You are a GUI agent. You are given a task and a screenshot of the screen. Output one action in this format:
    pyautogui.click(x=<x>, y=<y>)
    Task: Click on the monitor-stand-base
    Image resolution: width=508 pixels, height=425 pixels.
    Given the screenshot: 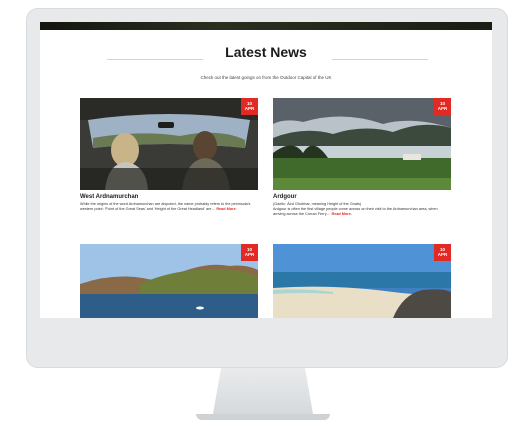 What is the action you would take?
    pyautogui.click(x=263, y=417)
    